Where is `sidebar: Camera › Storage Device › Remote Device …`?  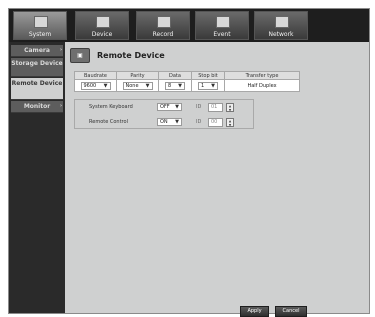 sidebar: Camera › Storage Device › Remote Device … is located at coordinates (37, 177).